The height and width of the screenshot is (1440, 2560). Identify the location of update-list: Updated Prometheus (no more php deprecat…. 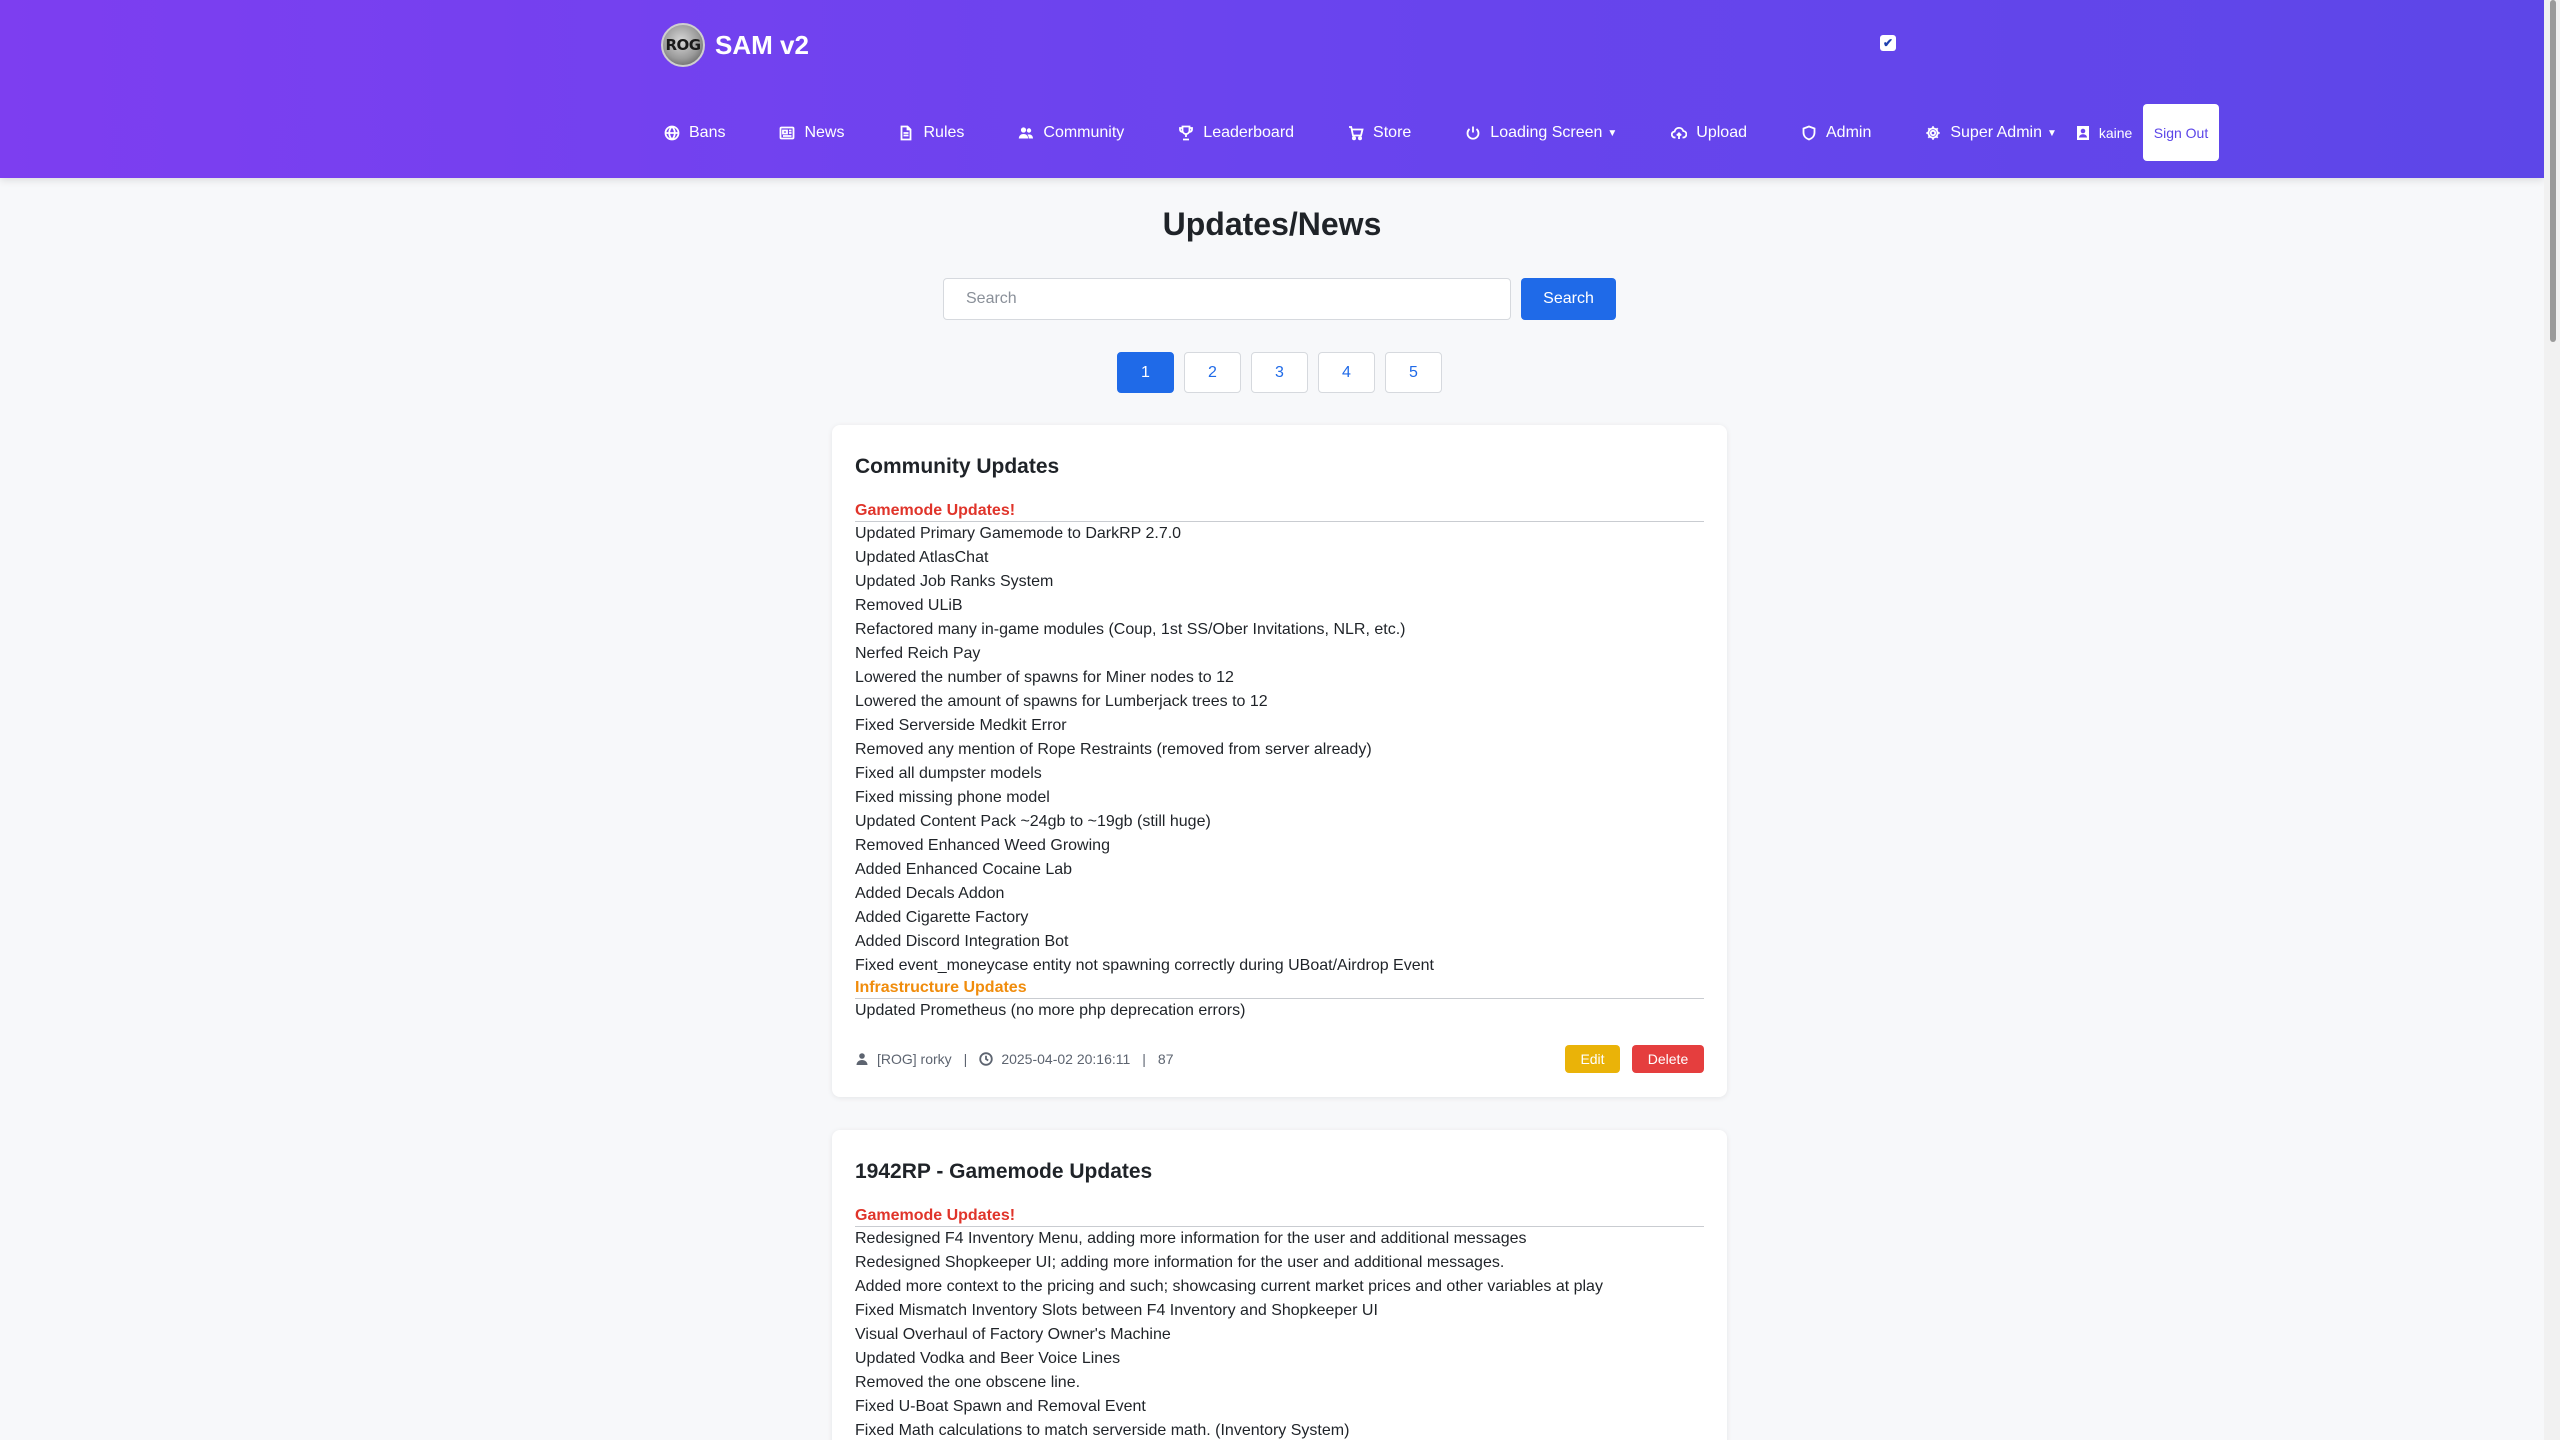
(1279, 1011).